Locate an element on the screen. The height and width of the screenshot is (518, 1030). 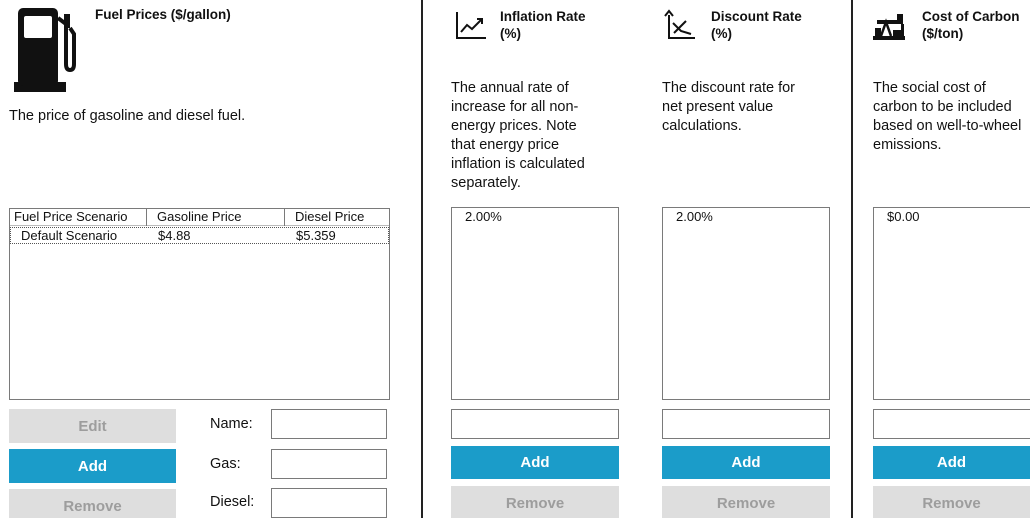
list-item: $0.00 is located at coordinates (903, 216).